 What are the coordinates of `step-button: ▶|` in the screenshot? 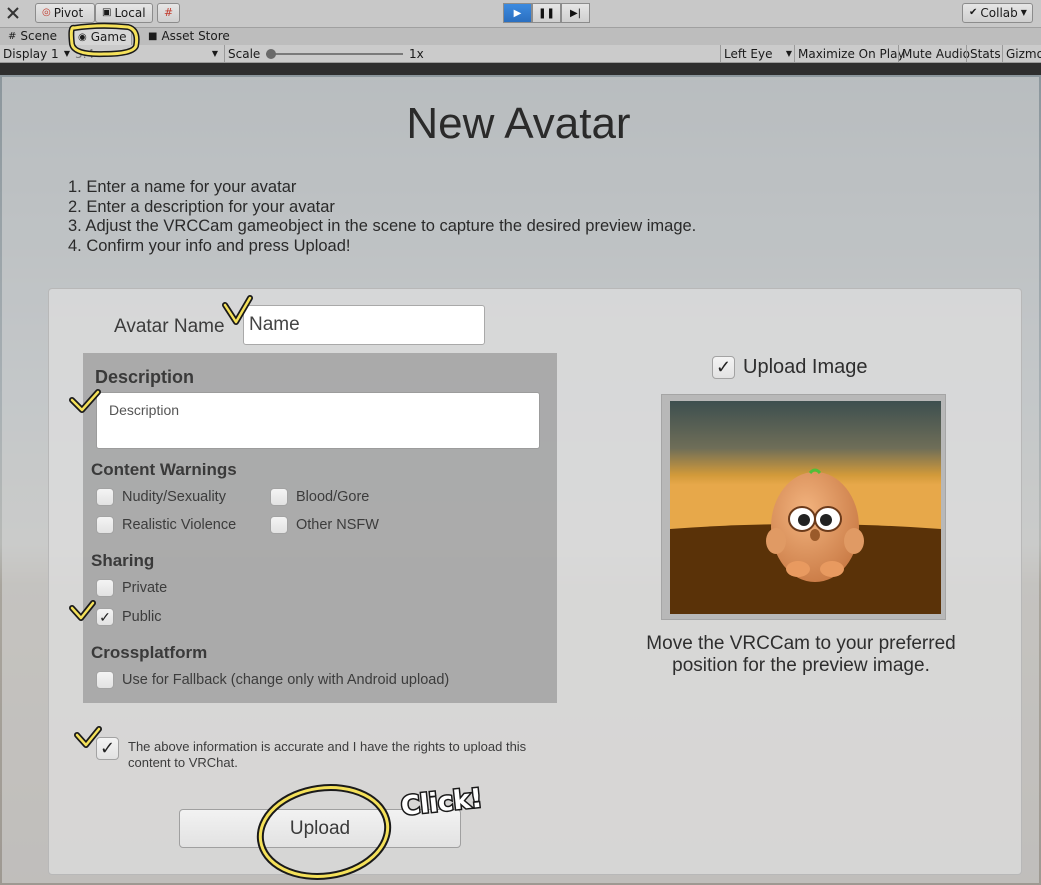 It's located at (575, 13).